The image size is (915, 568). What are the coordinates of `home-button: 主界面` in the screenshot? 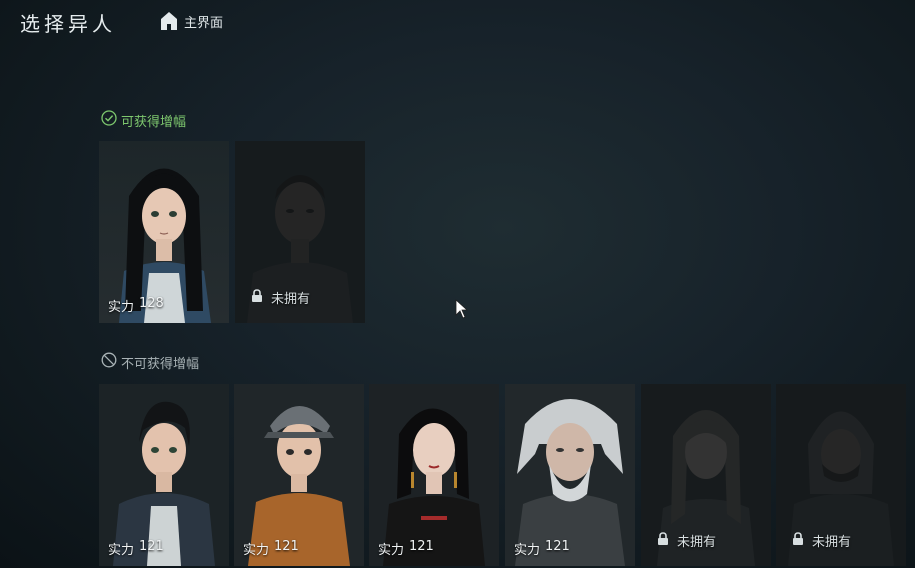 It's located at (191, 21).